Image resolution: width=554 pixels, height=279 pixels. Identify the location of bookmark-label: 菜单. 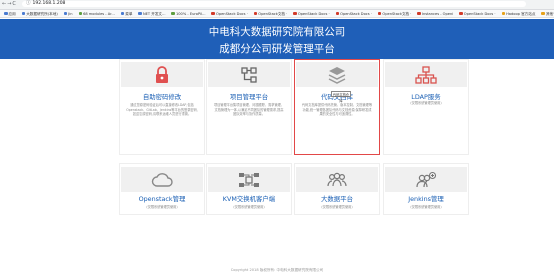
(129, 13).